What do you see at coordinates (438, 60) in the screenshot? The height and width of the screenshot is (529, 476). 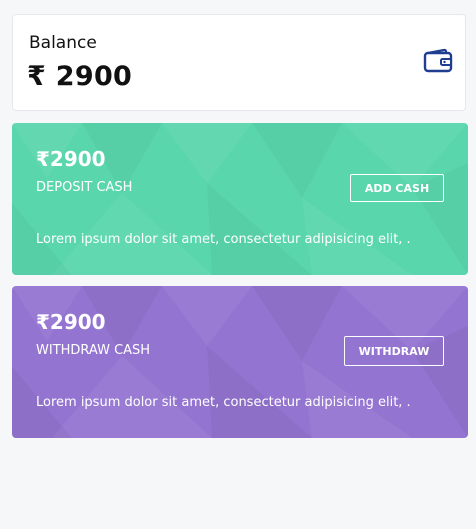 I see `wallet-icon` at bounding box center [438, 60].